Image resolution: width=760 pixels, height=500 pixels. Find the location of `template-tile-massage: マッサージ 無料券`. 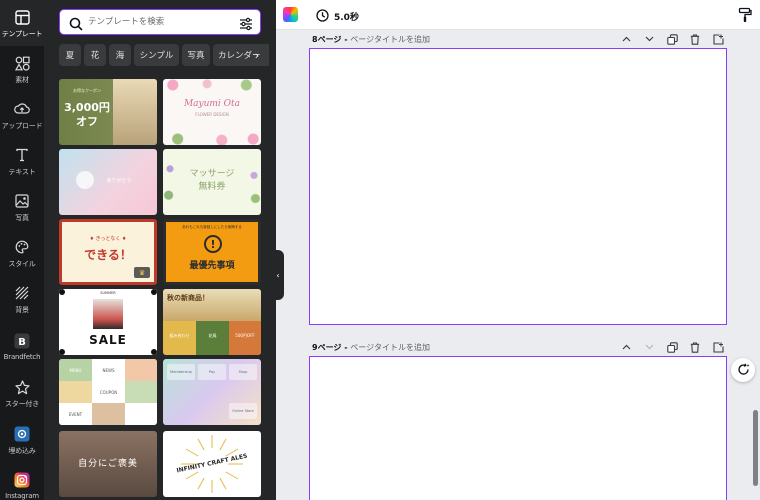

template-tile-massage: マッサージ 無料券 is located at coordinates (212, 182).